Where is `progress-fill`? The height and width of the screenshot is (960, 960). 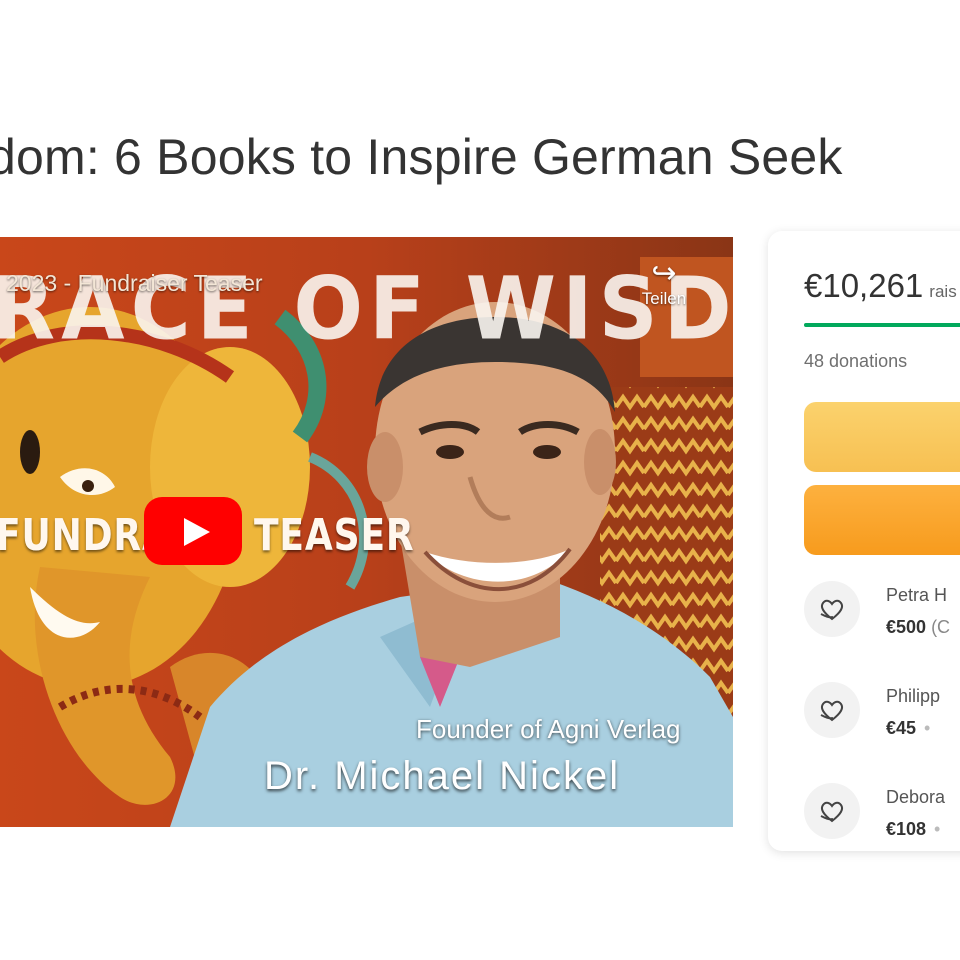 progress-fill is located at coordinates (882, 325).